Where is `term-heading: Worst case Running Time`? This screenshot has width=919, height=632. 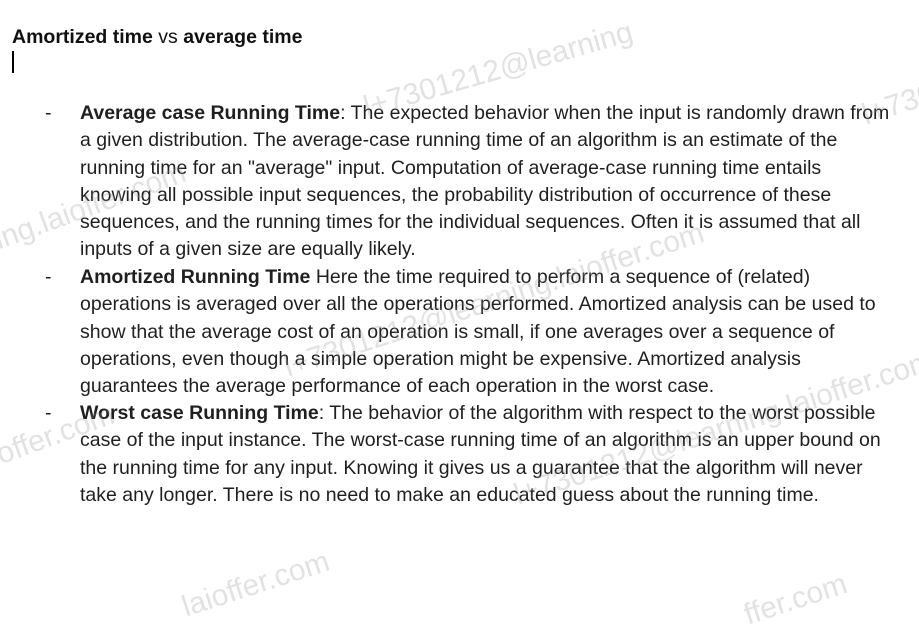
term-heading: Worst case Running Time is located at coordinates (199, 413).